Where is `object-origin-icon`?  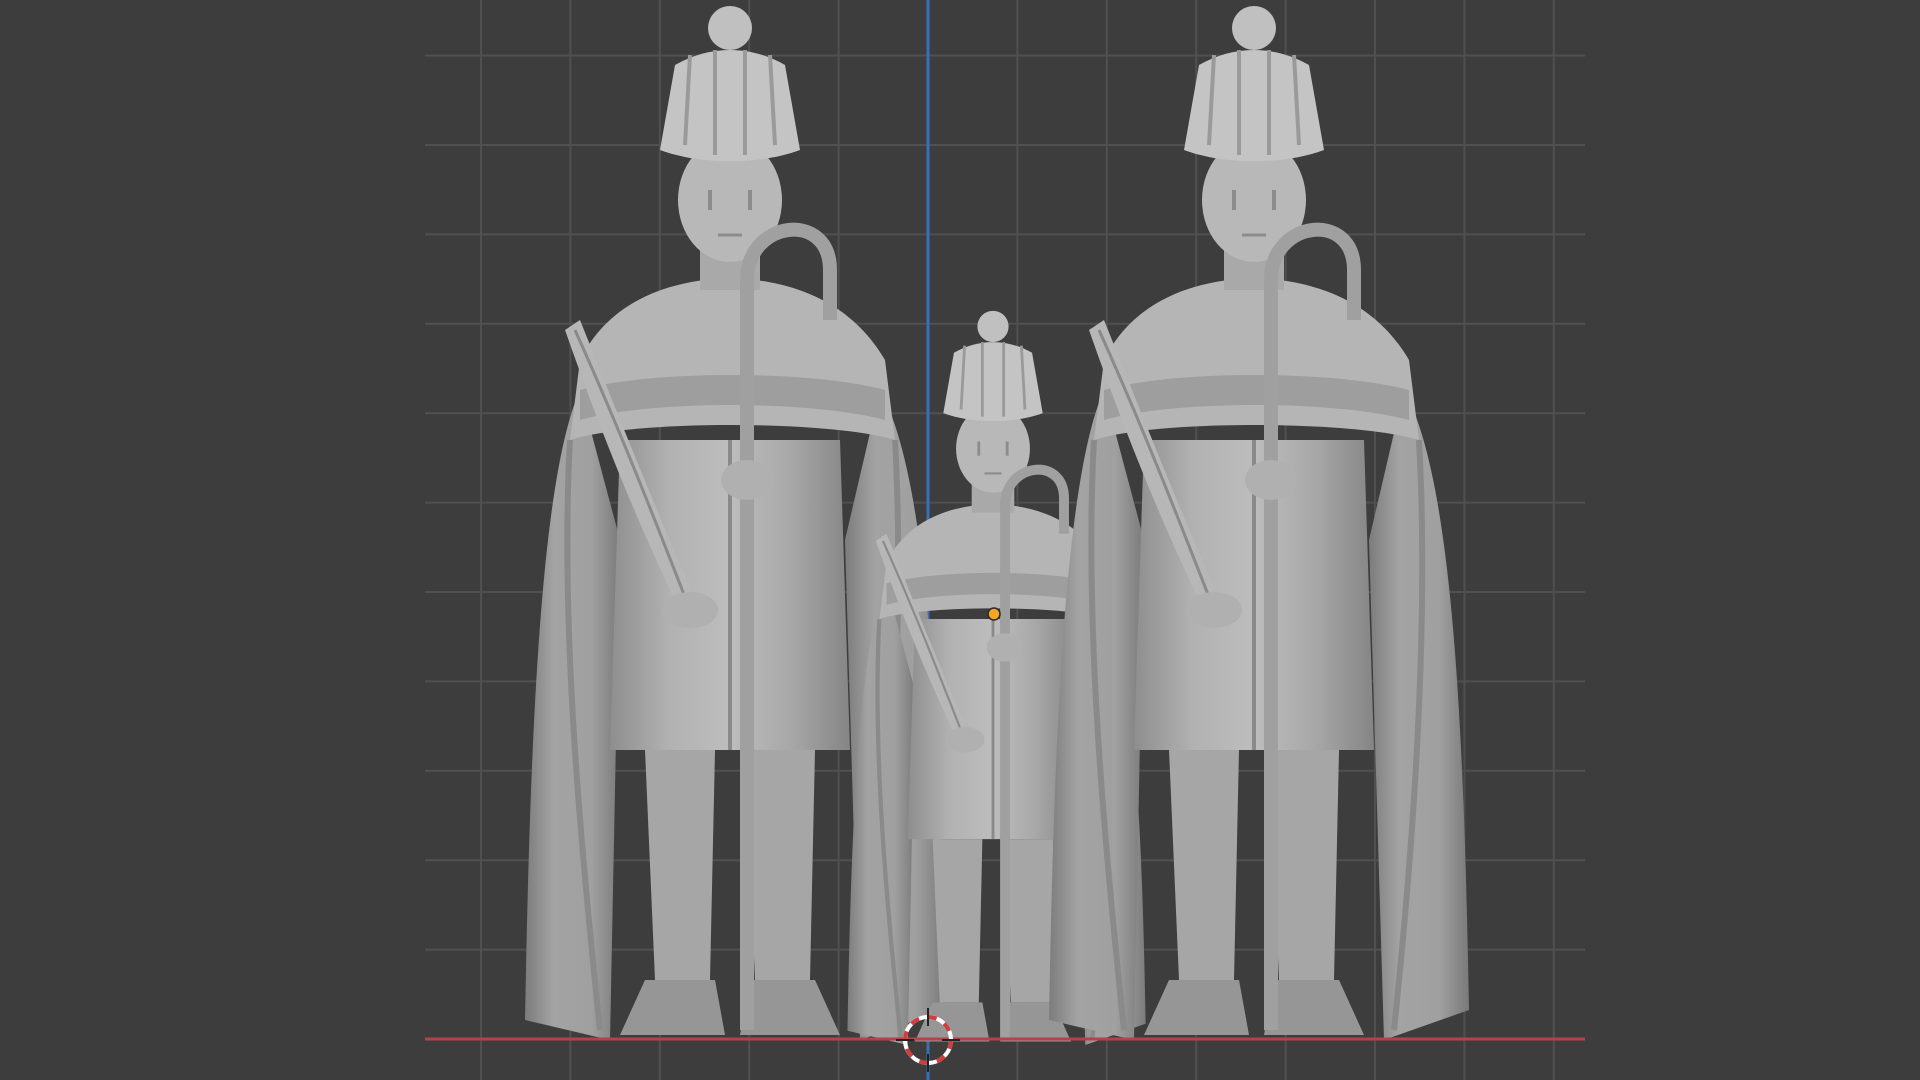
object-origin-icon is located at coordinates (994, 614).